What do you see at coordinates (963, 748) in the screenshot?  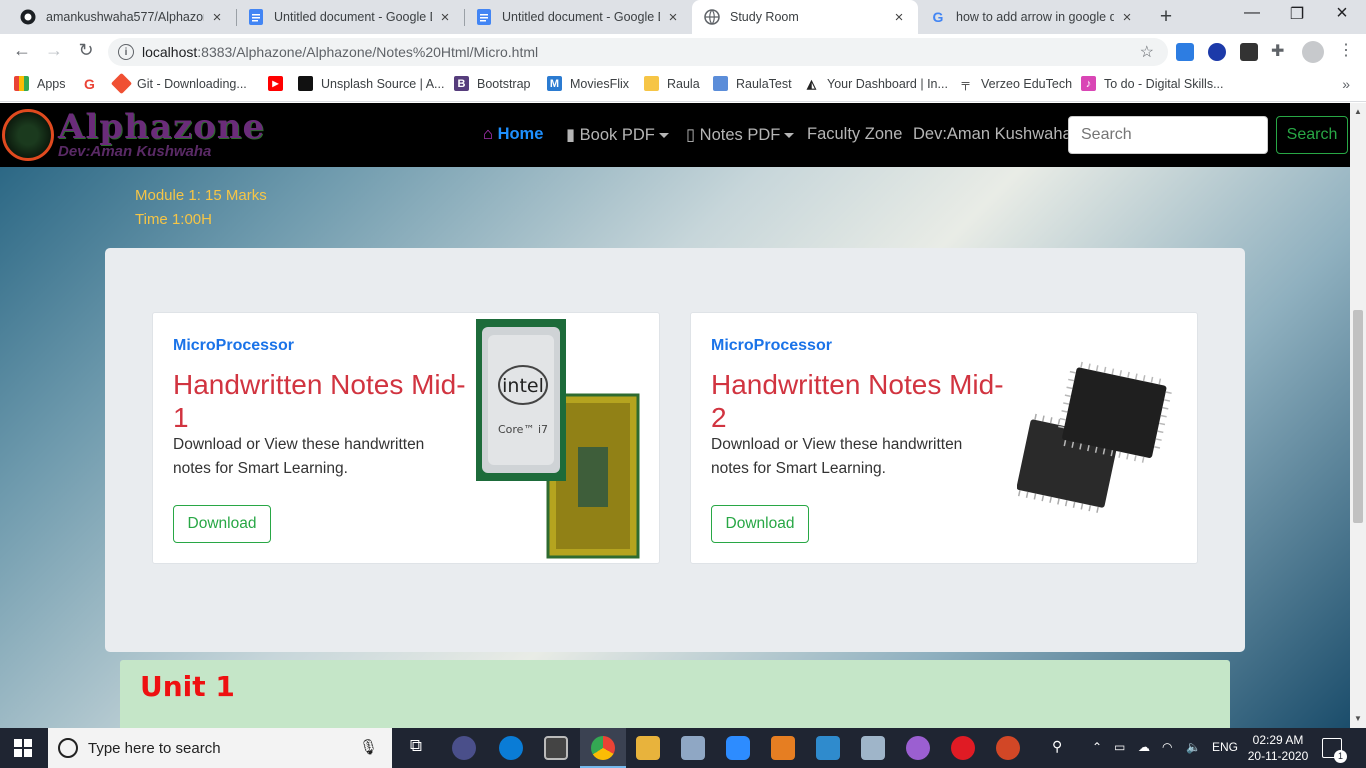 I see `opera-icon` at bounding box center [963, 748].